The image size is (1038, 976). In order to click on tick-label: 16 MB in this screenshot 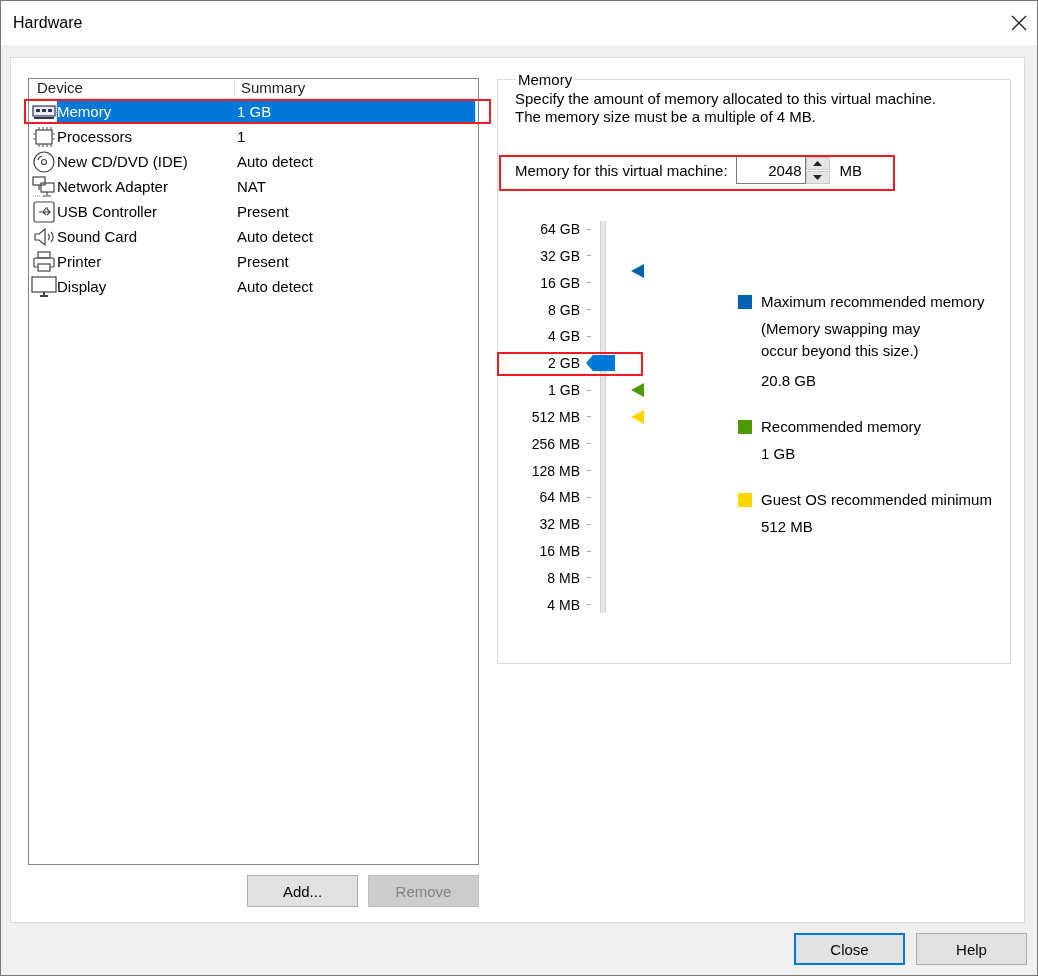, I will do `click(559, 551)`.